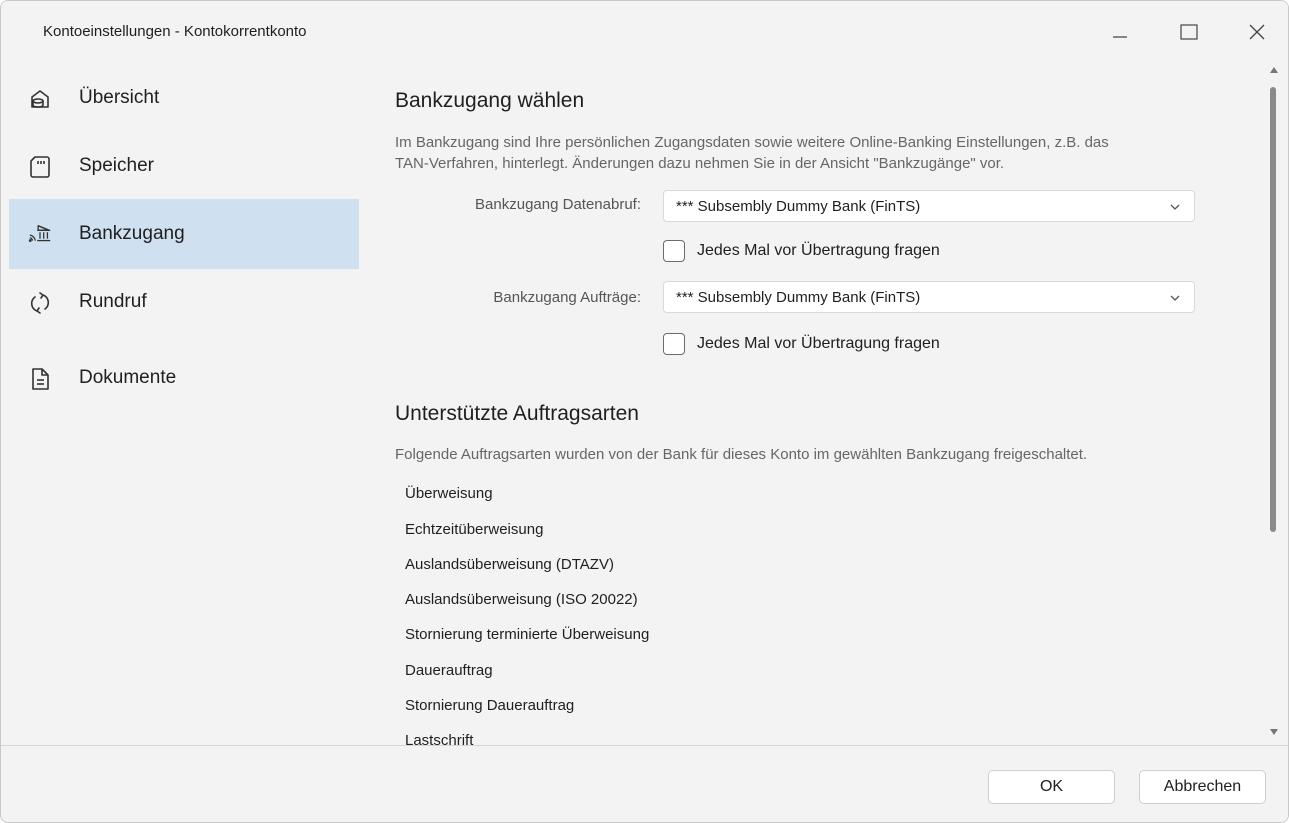  Describe the element at coordinates (490, 705) in the screenshot. I see `order-type-item: Stornierung Dauerauftrag` at that location.